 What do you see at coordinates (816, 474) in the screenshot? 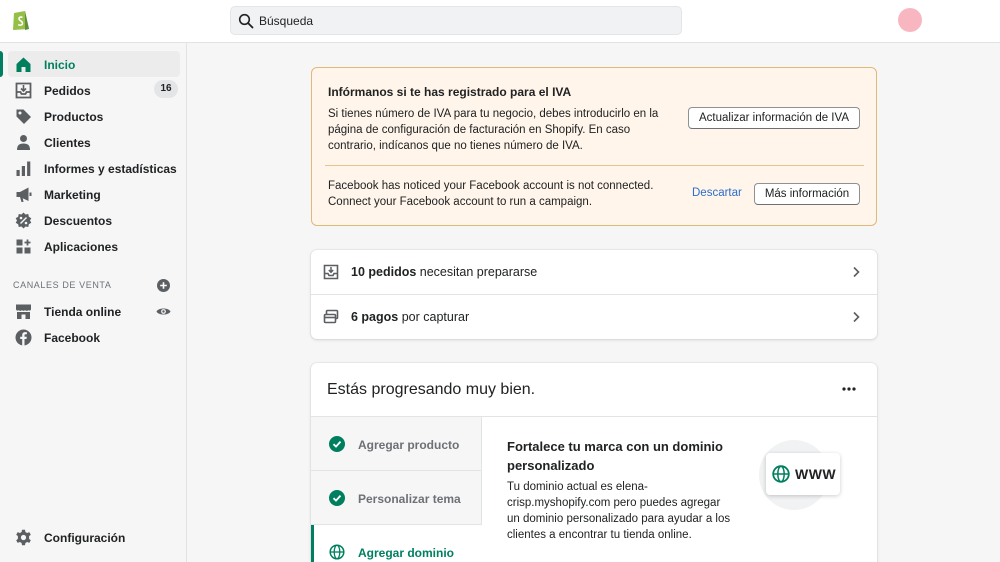
I see `www-label: WWW` at bounding box center [816, 474].